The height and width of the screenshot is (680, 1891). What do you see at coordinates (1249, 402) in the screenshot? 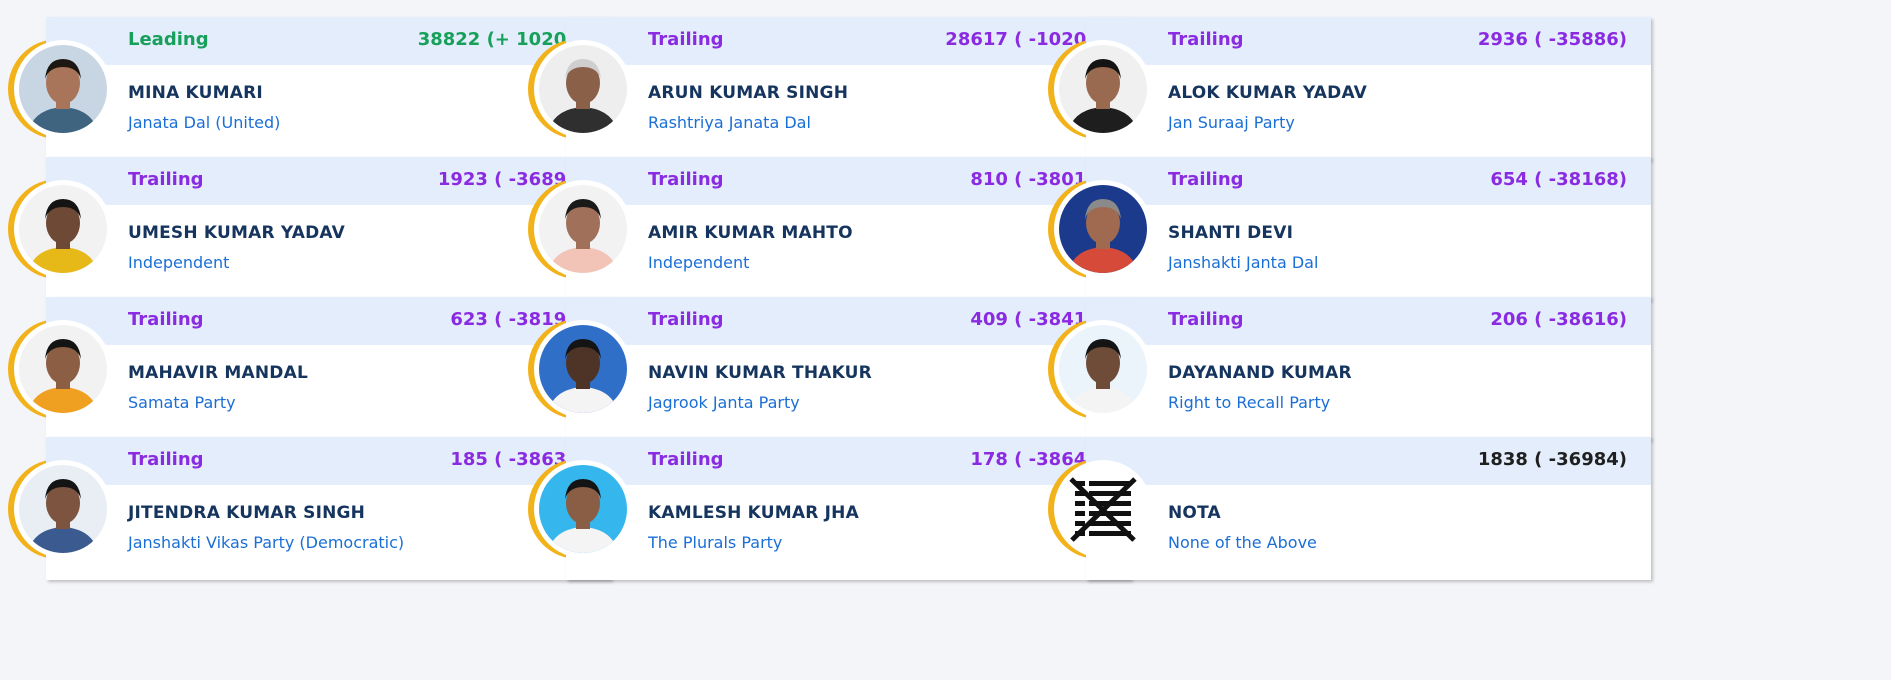
I see `party-name: Right to Recall Party` at bounding box center [1249, 402].